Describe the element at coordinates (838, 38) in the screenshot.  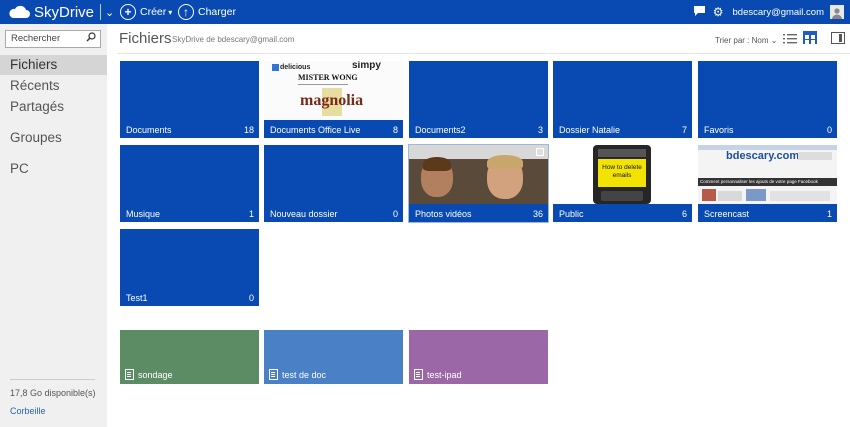
I see `details-pane-icon` at that location.